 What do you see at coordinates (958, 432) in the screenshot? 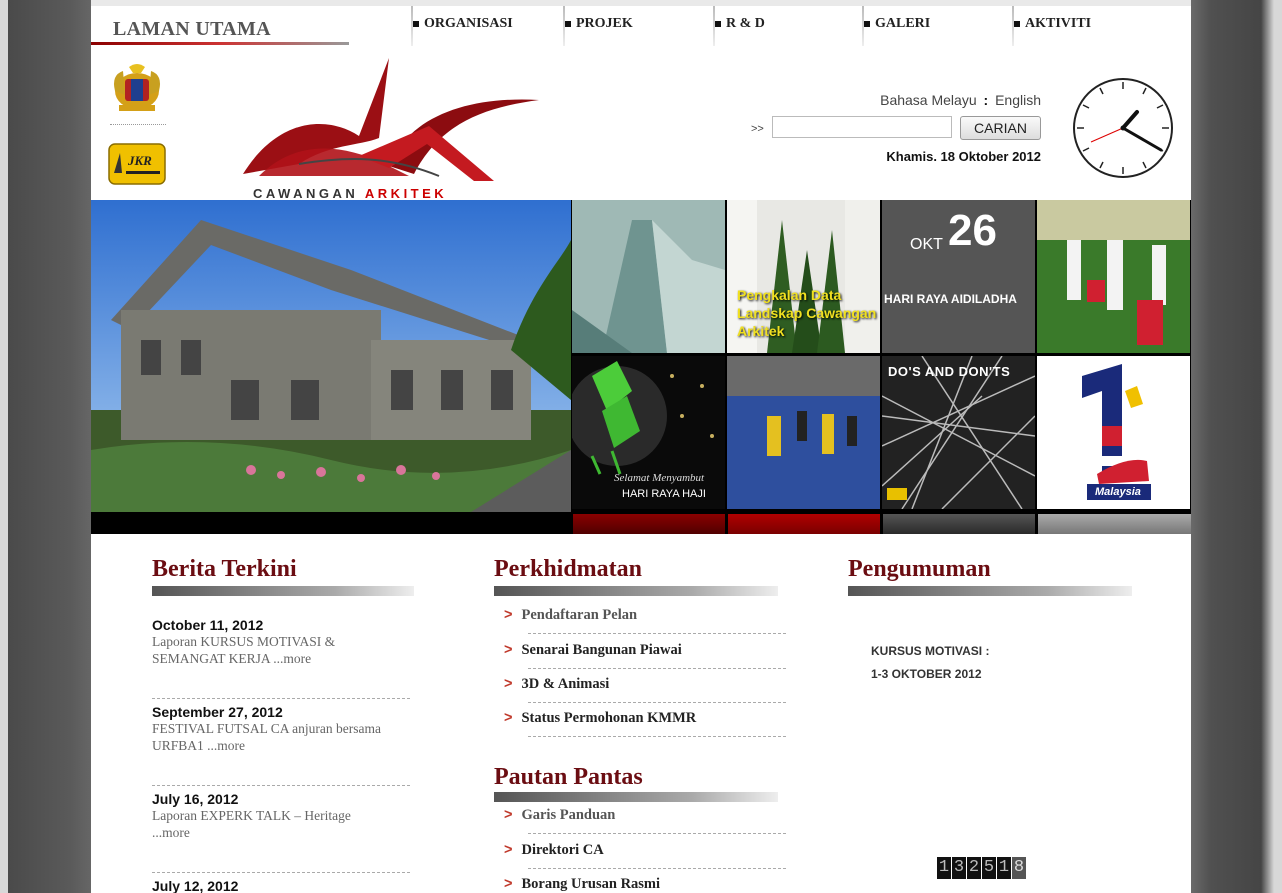
I see `tile-dos-and-donts: DO'S AND DON'TS` at bounding box center [958, 432].